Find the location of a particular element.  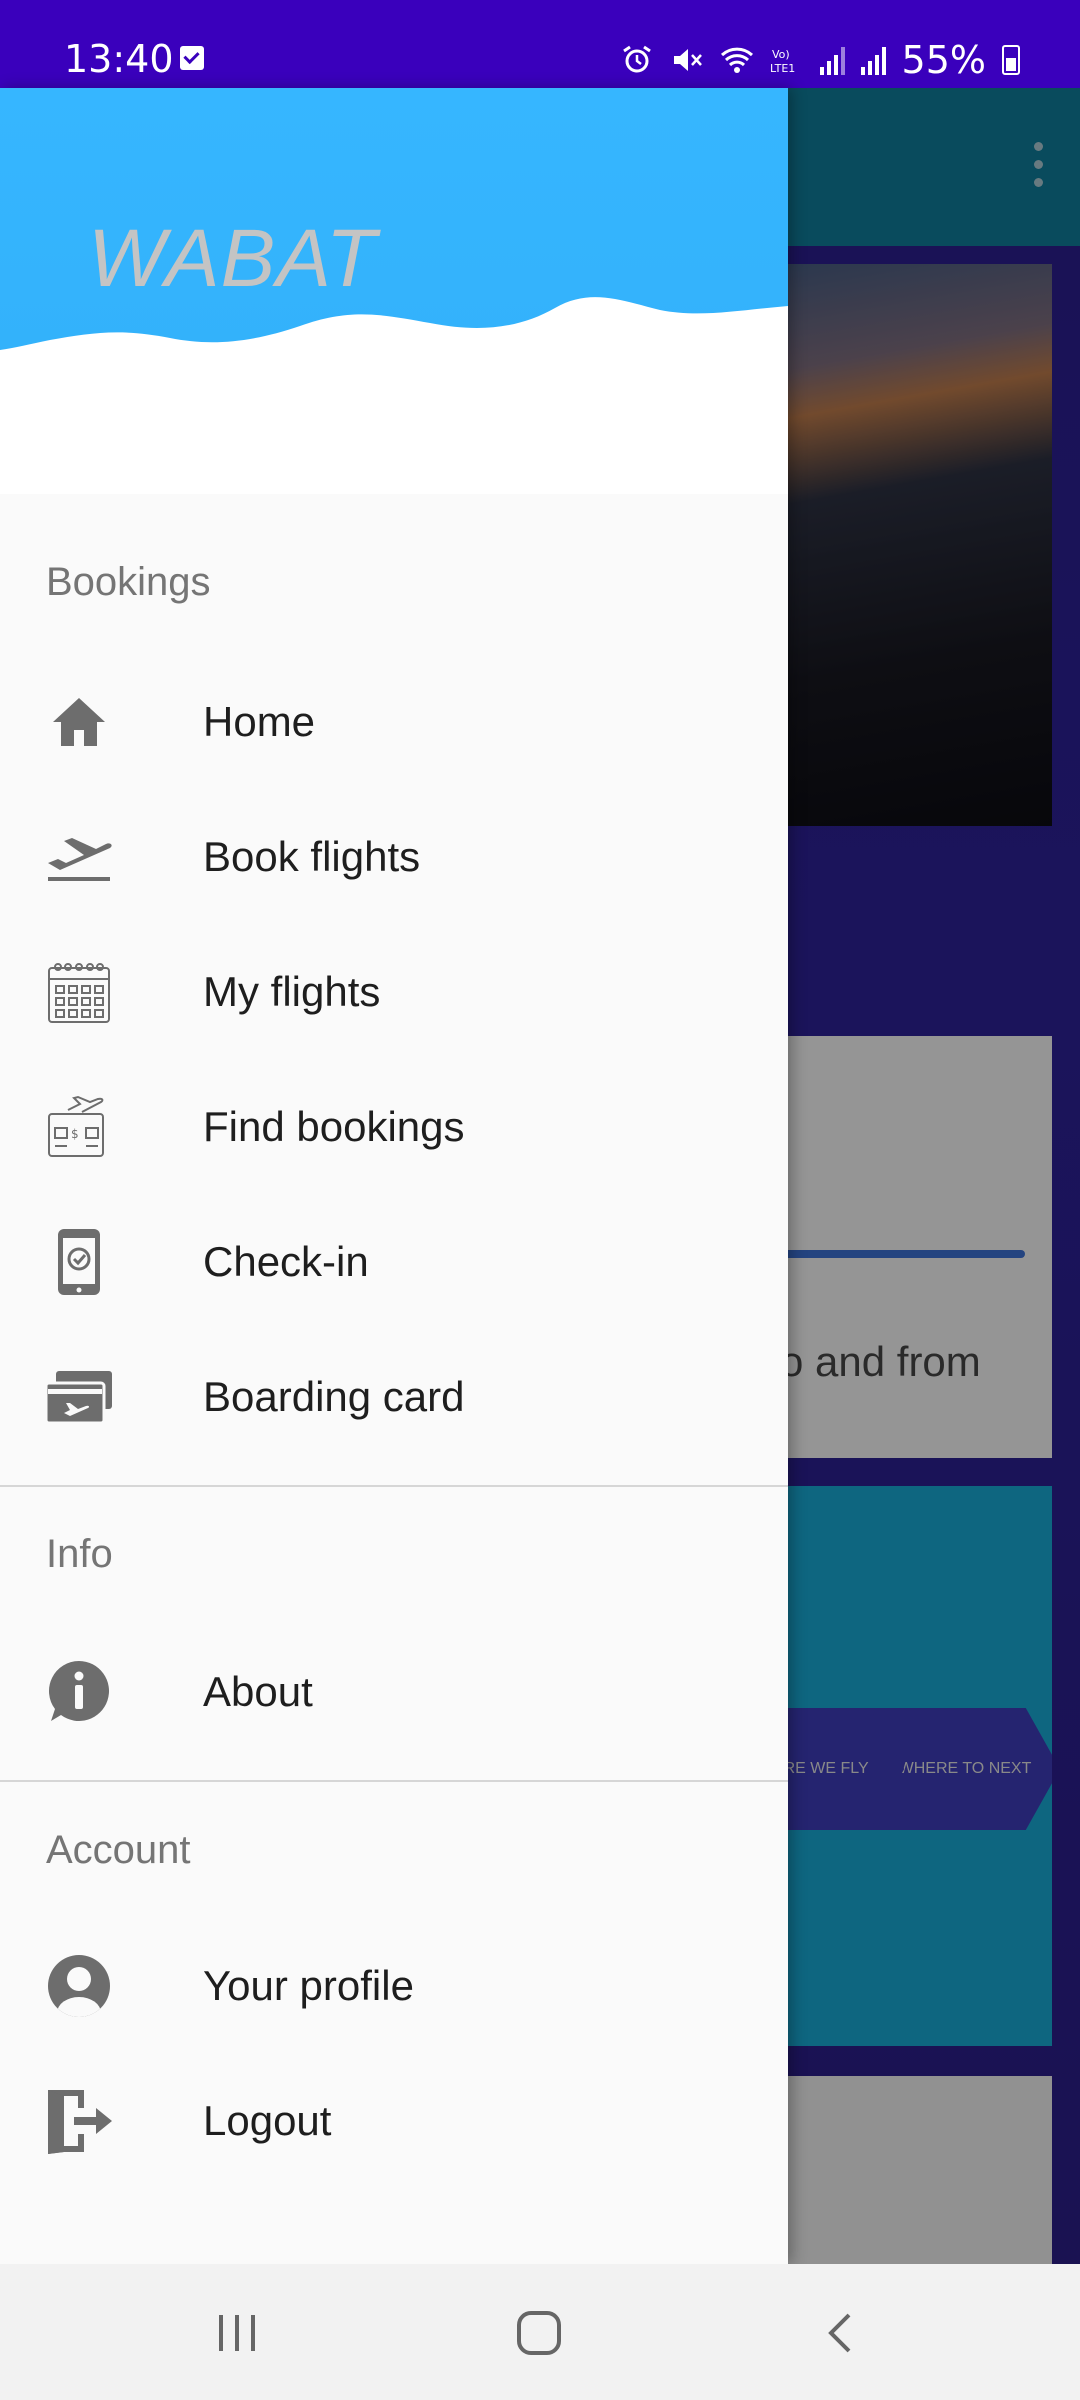

menu-item-label: Boarding card is located at coordinates (334, 1396).